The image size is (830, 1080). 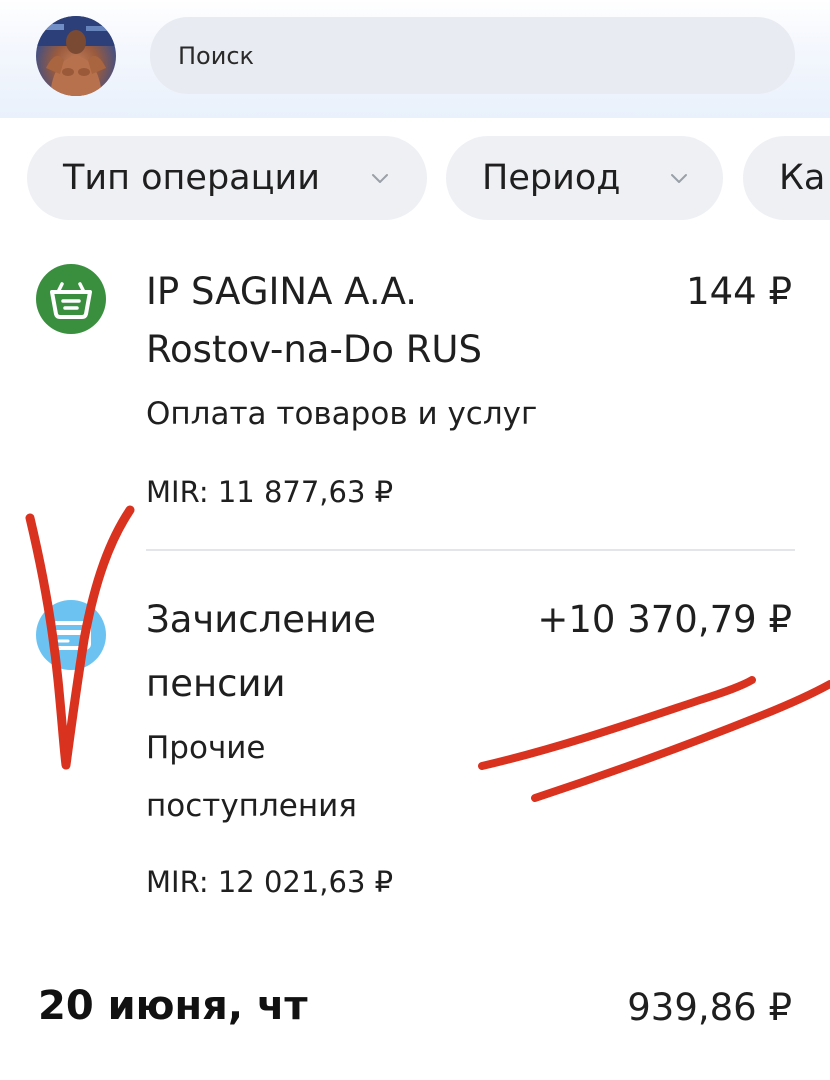 I want to click on transaction-category-line-2: поступления, so click(x=251, y=806).